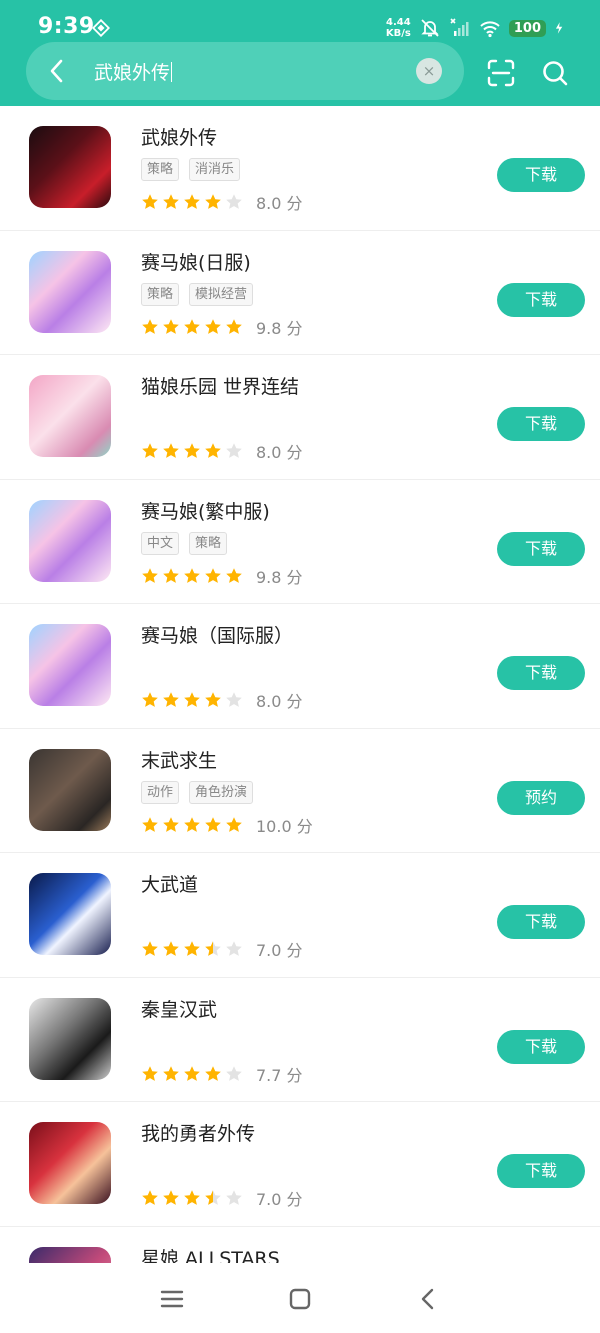  What do you see at coordinates (300, 1040) in the screenshot?
I see `app-result-row: 秦皇汉武 7.7 分 下载` at bounding box center [300, 1040].